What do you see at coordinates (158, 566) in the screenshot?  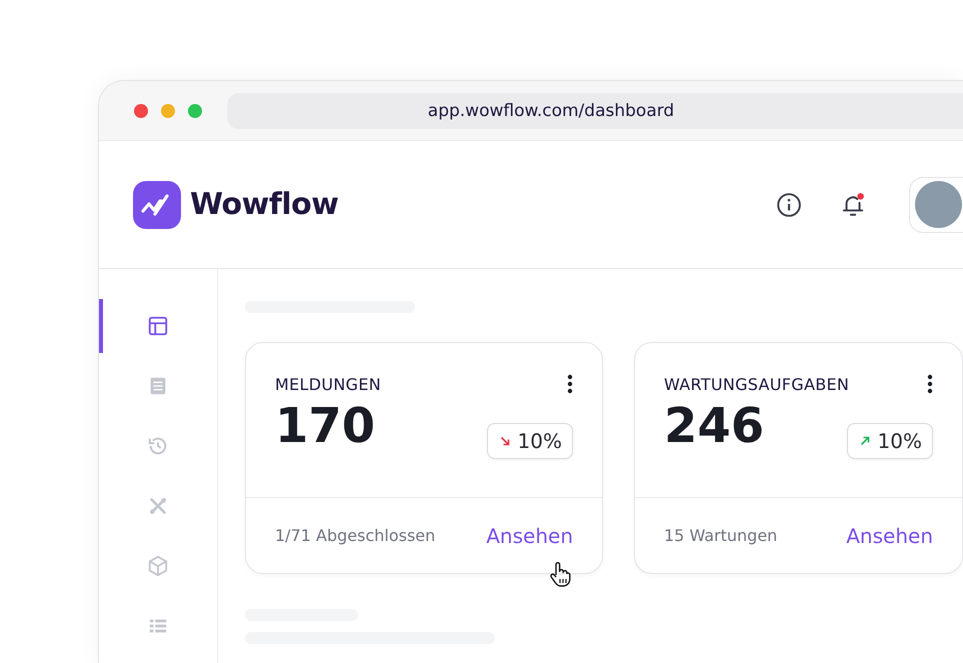 I see `cube-icon` at bounding box center [158, 566].